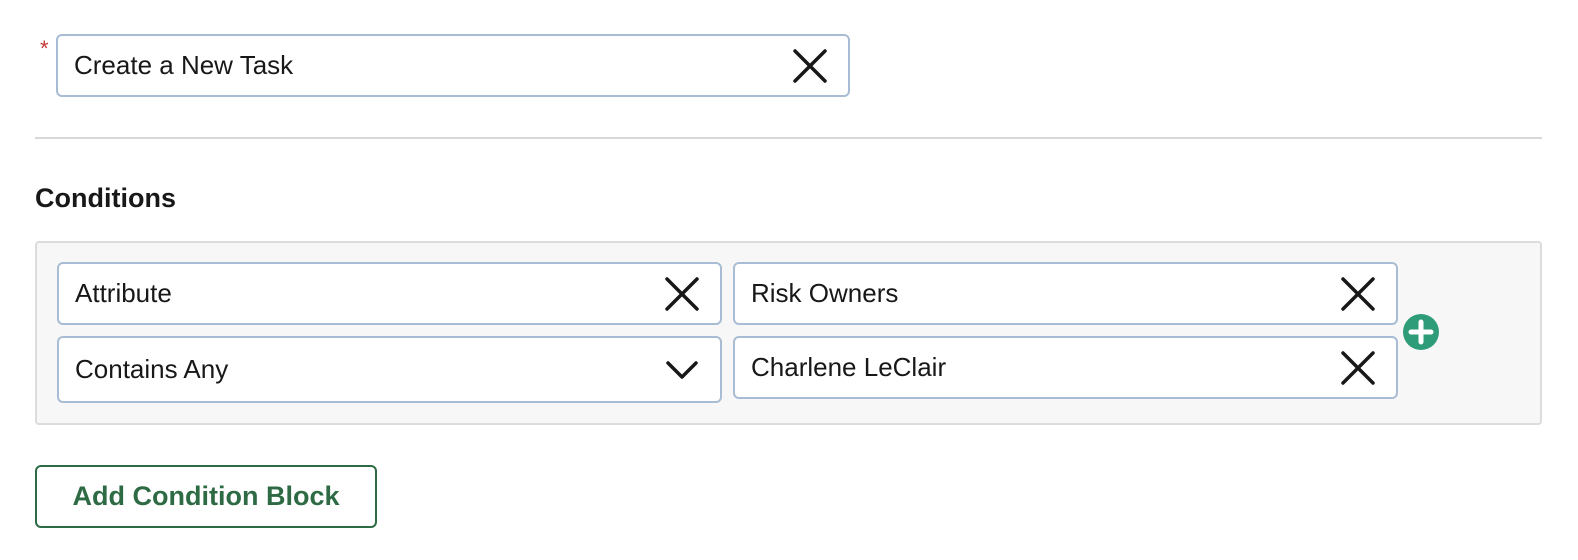 This screenshot has height=560, width=1578. What do you see at coordinates (682, 369) in the screenshot?
I see `chevron-down-icon` at bounding box center [682, 369].